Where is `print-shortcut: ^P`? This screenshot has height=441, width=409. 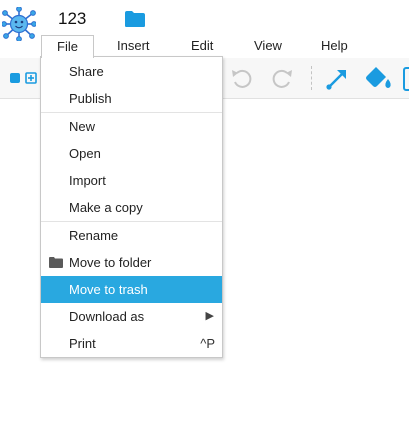 print-shortcut: ^P is located at coordinates (207, 343).